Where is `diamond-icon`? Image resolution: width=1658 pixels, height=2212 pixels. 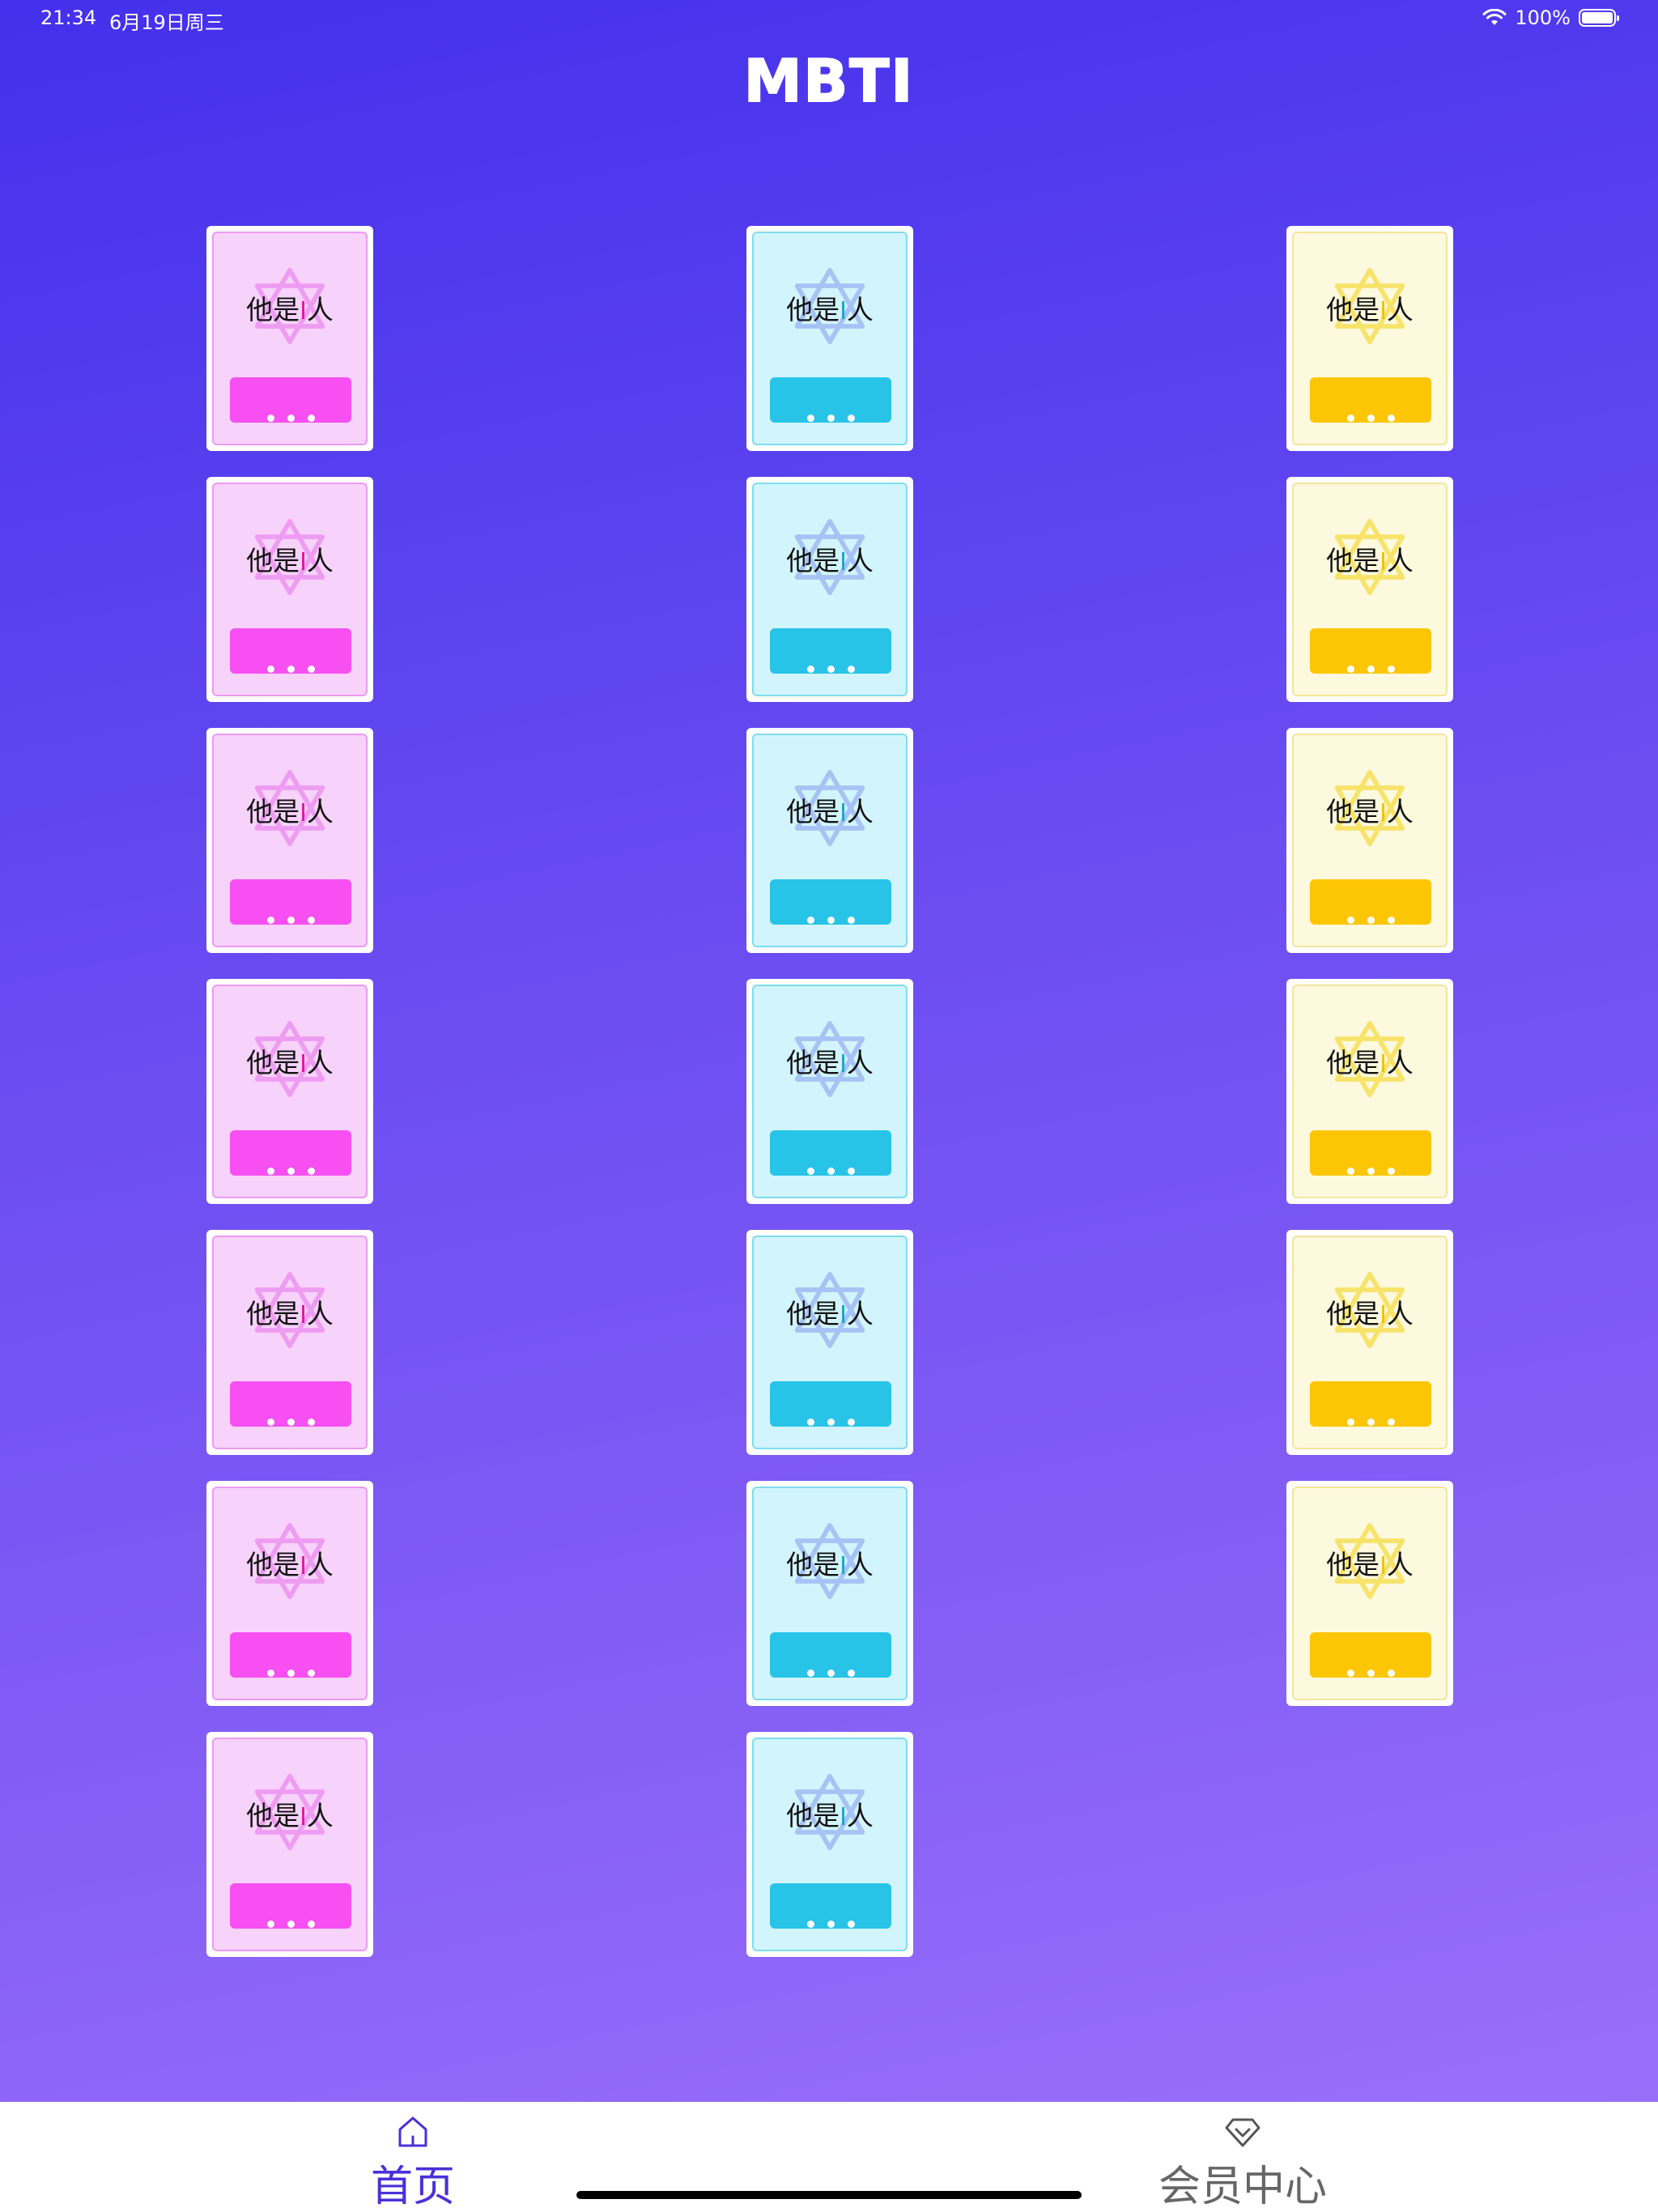 diamond-icon is located at coordinates (1243, 2132).